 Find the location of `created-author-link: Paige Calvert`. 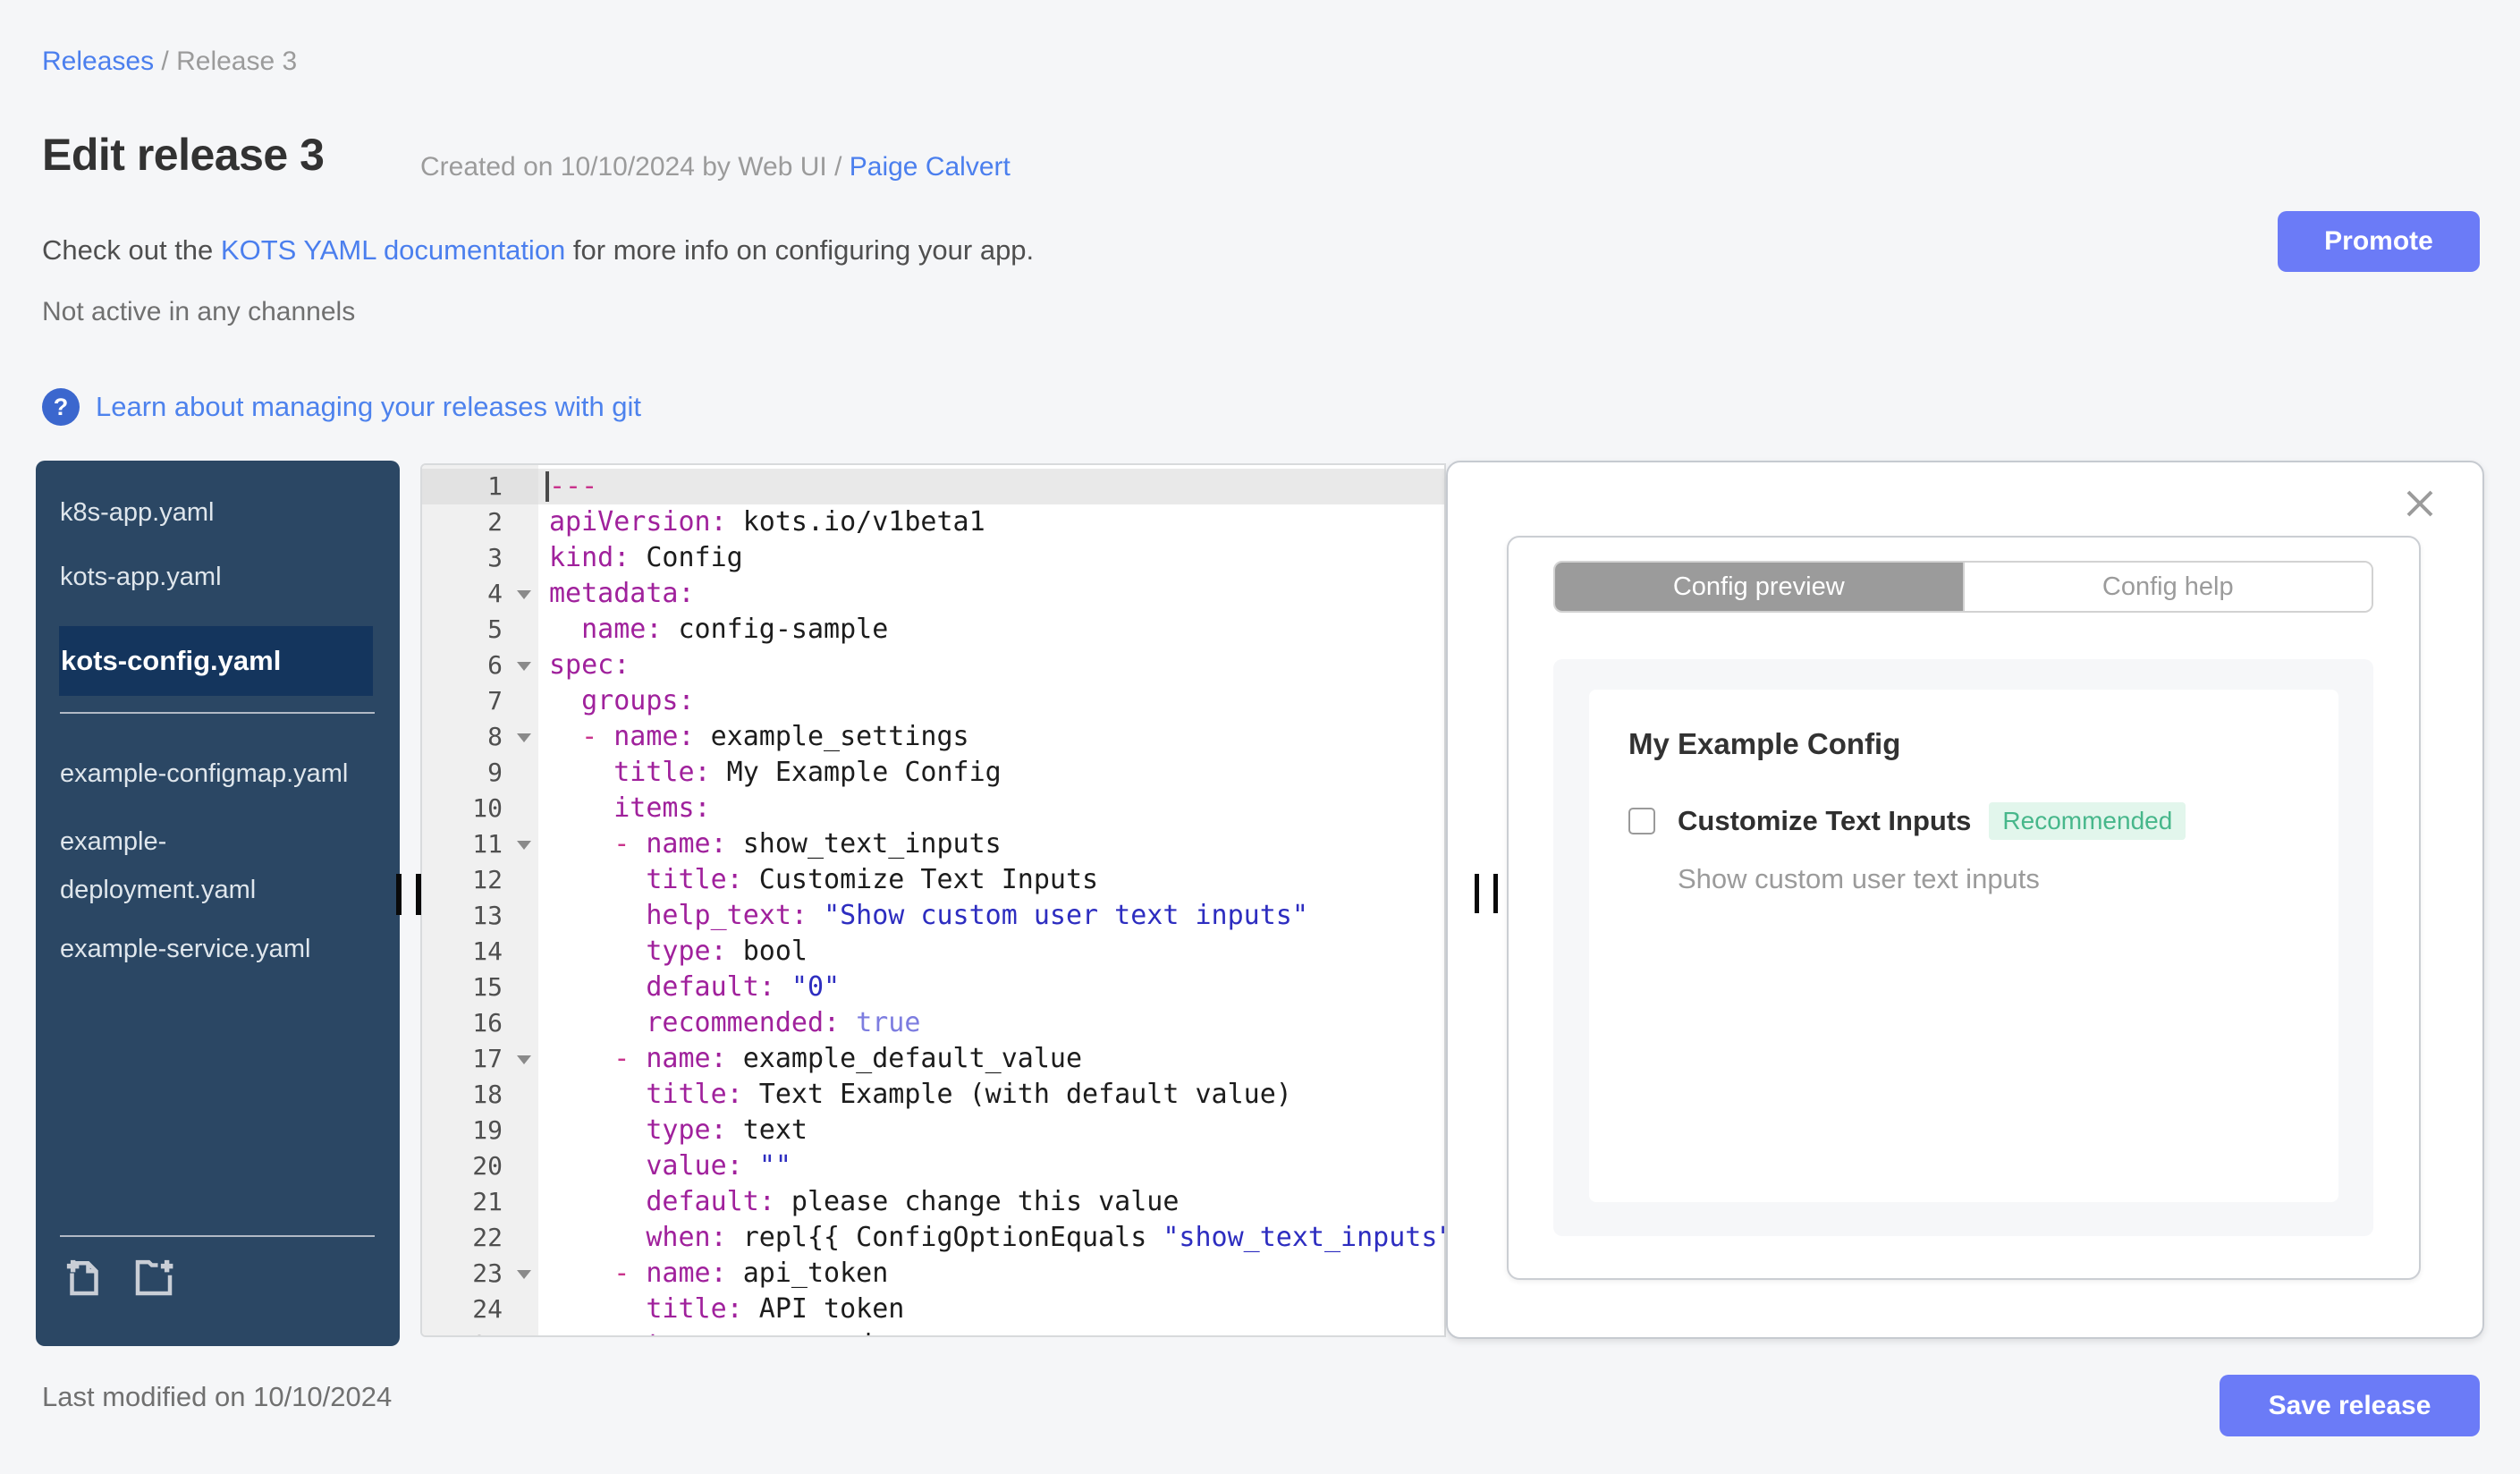

created-author-link: Paige Calvert is located at coordinates (930, 167).